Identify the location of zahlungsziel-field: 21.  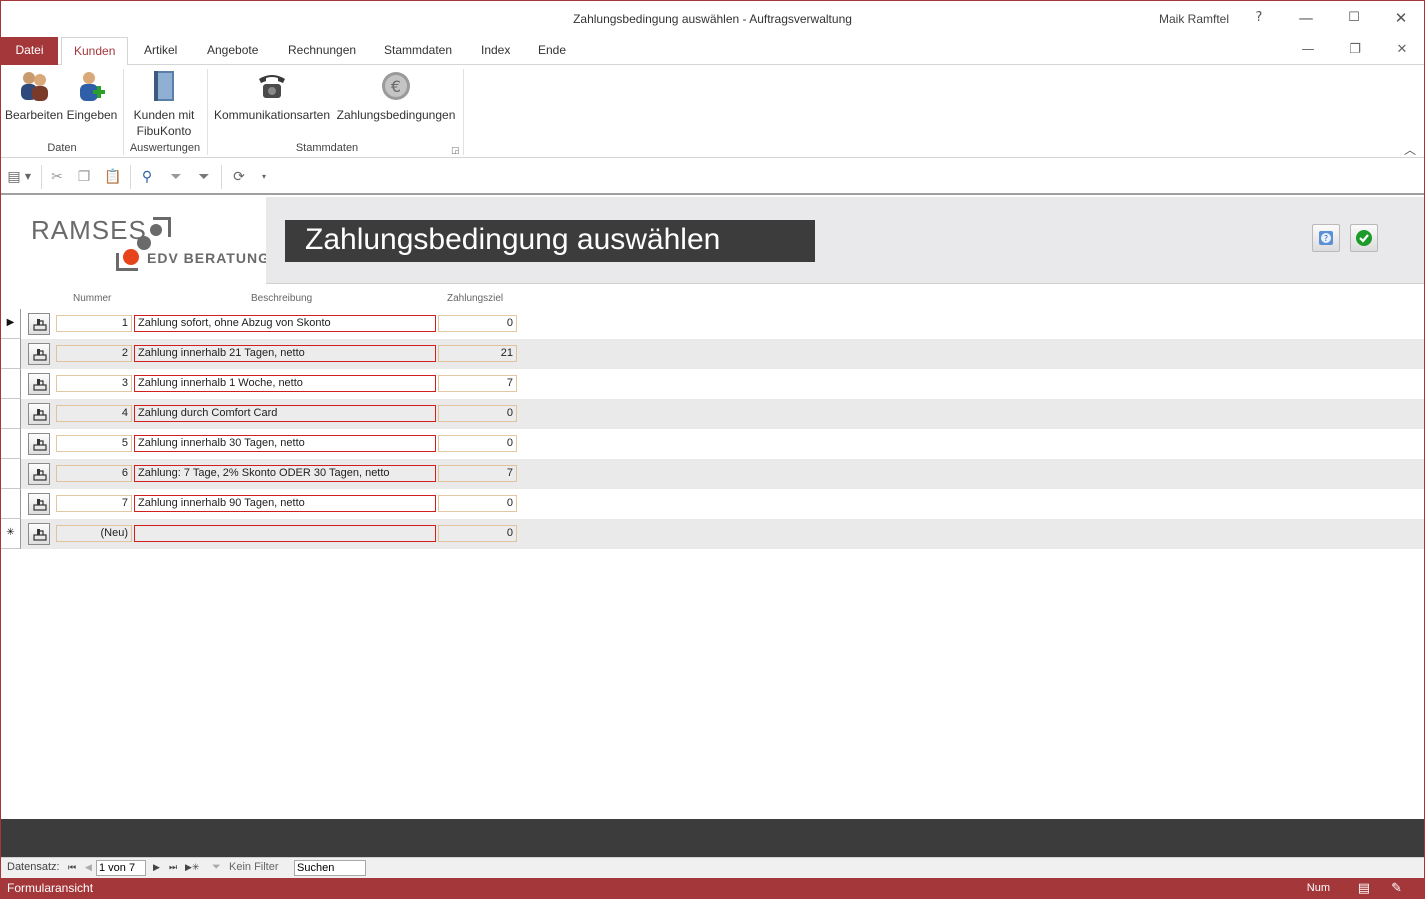
(477, 353).